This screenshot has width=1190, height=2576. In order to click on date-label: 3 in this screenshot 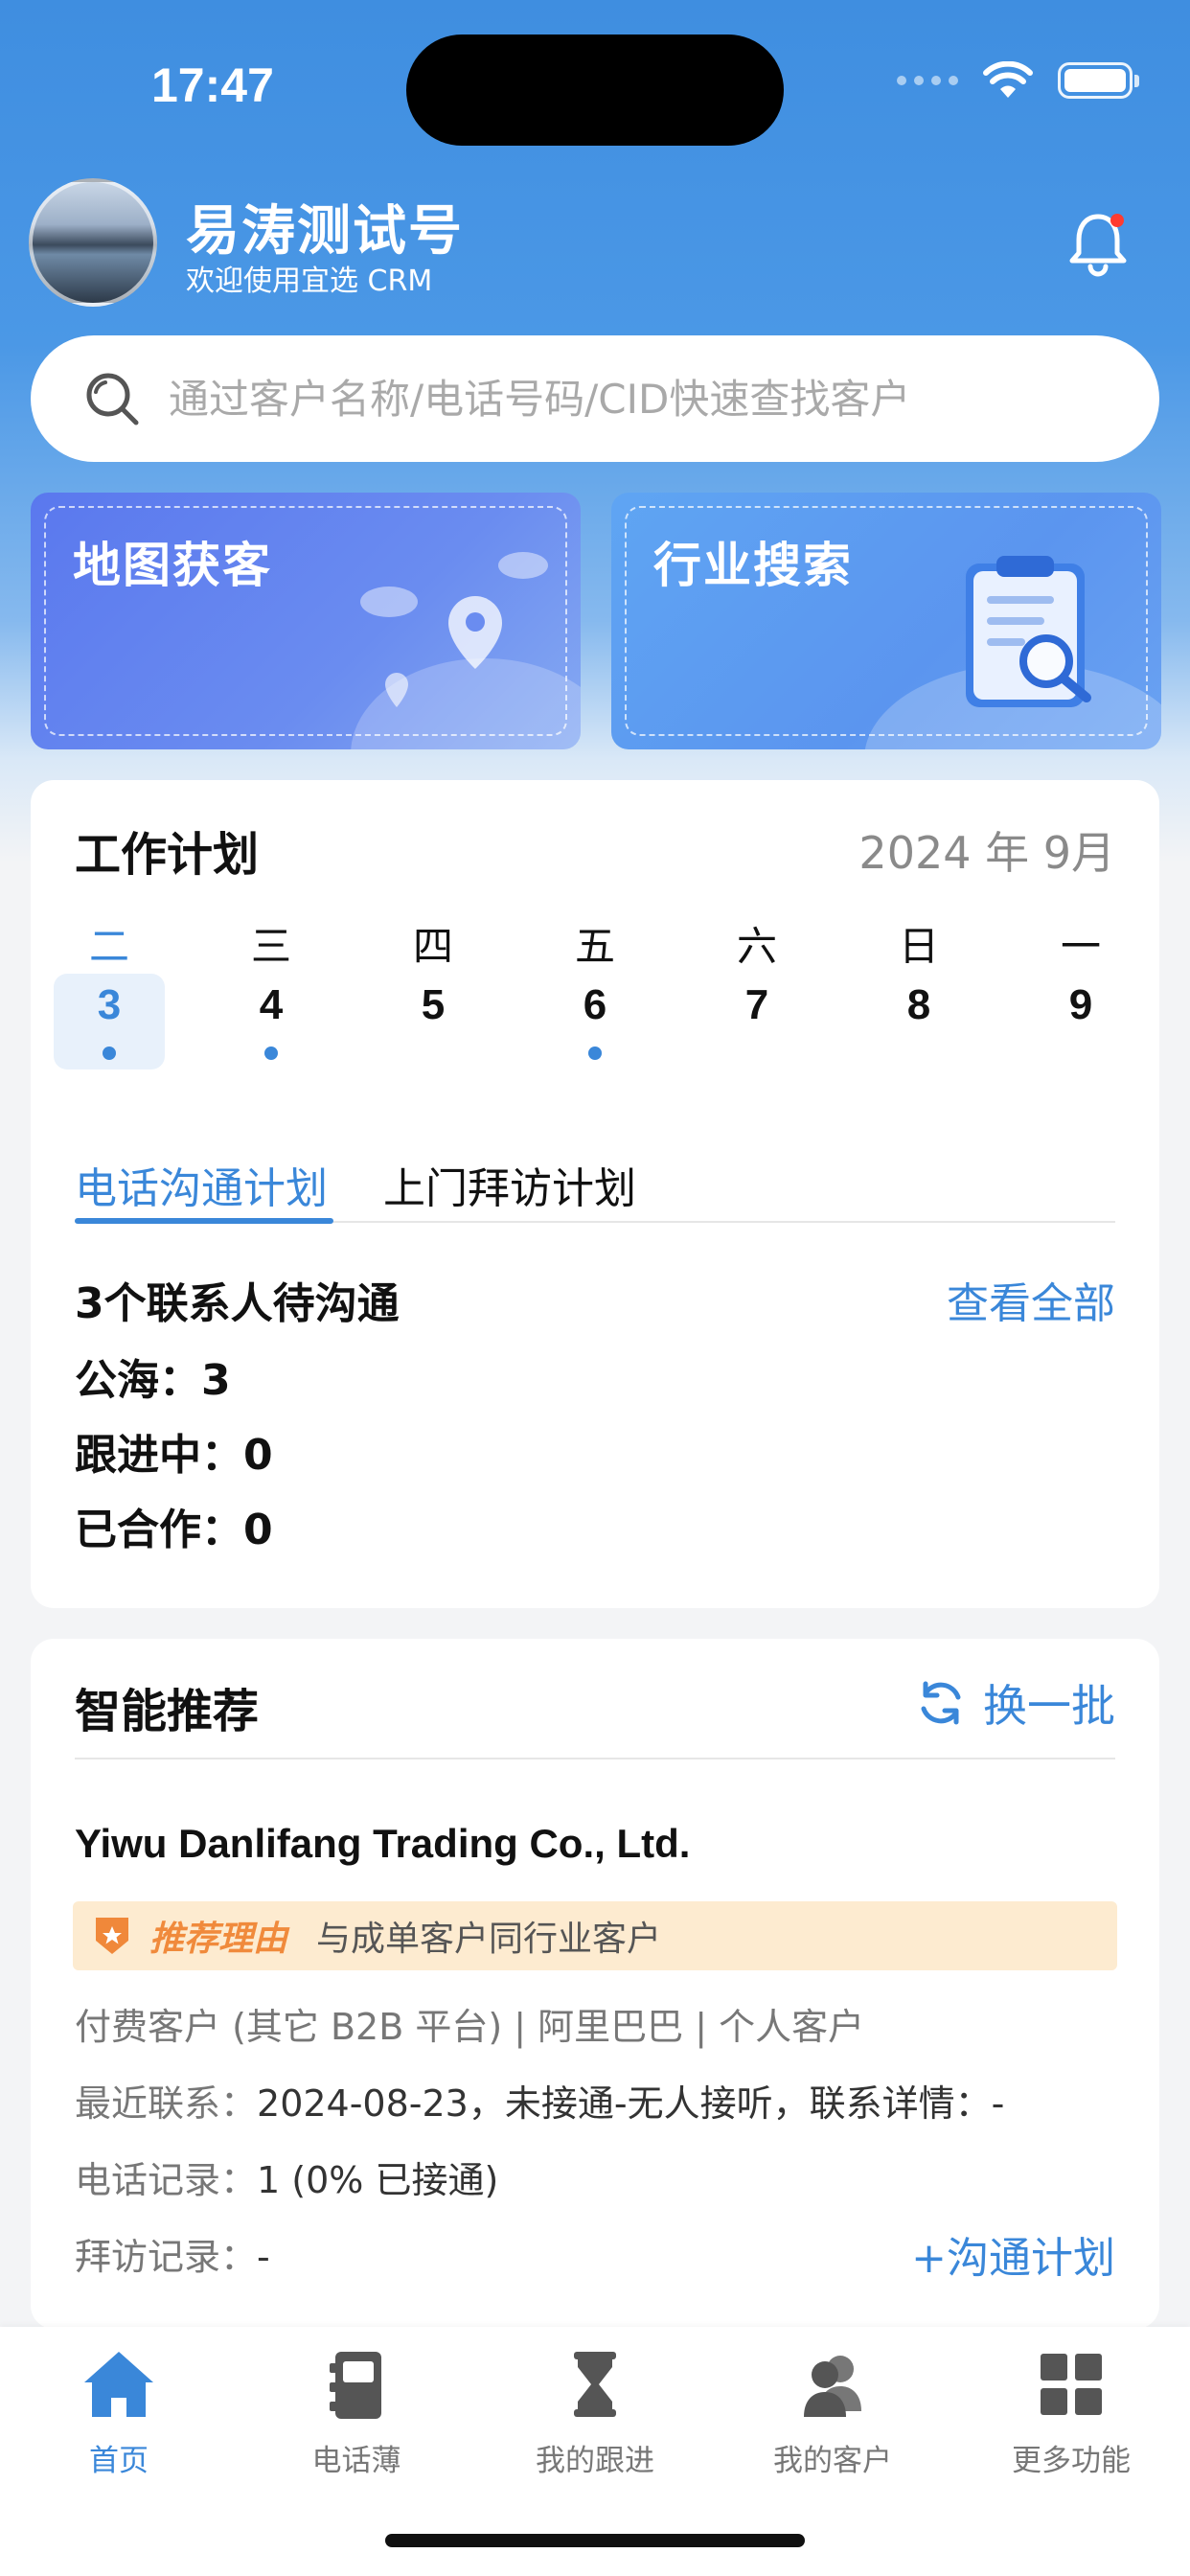, I will do `click(109, 1004)`.